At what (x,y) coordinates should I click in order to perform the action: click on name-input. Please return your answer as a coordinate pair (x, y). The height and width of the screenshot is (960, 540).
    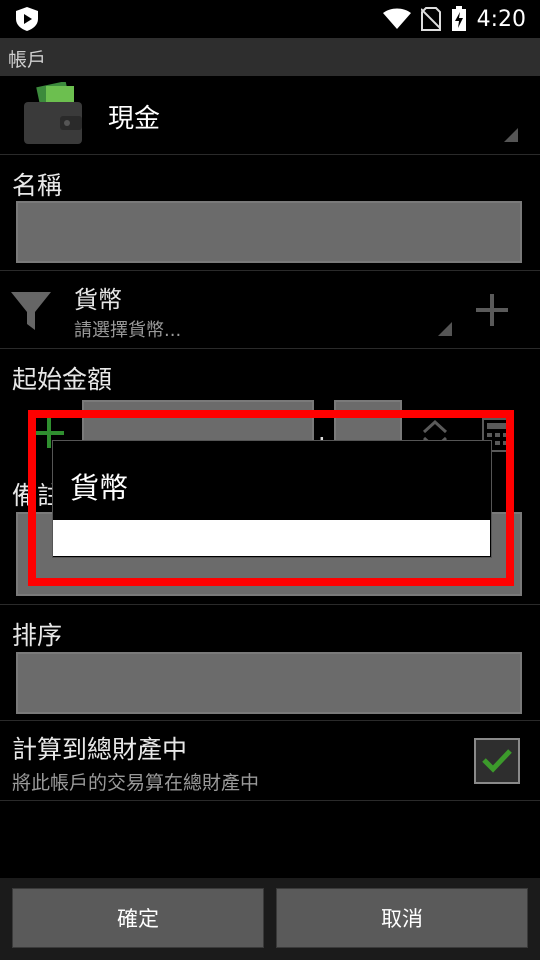
    Looking at the image, I should click on (269, 232).